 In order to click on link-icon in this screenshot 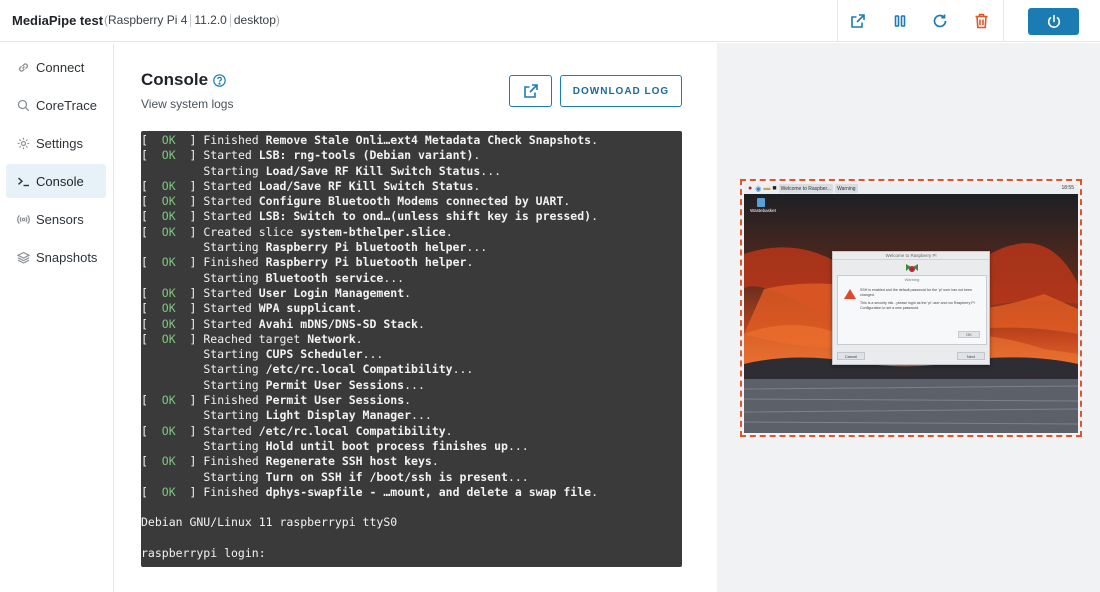, I will do `click(23, 67)`.